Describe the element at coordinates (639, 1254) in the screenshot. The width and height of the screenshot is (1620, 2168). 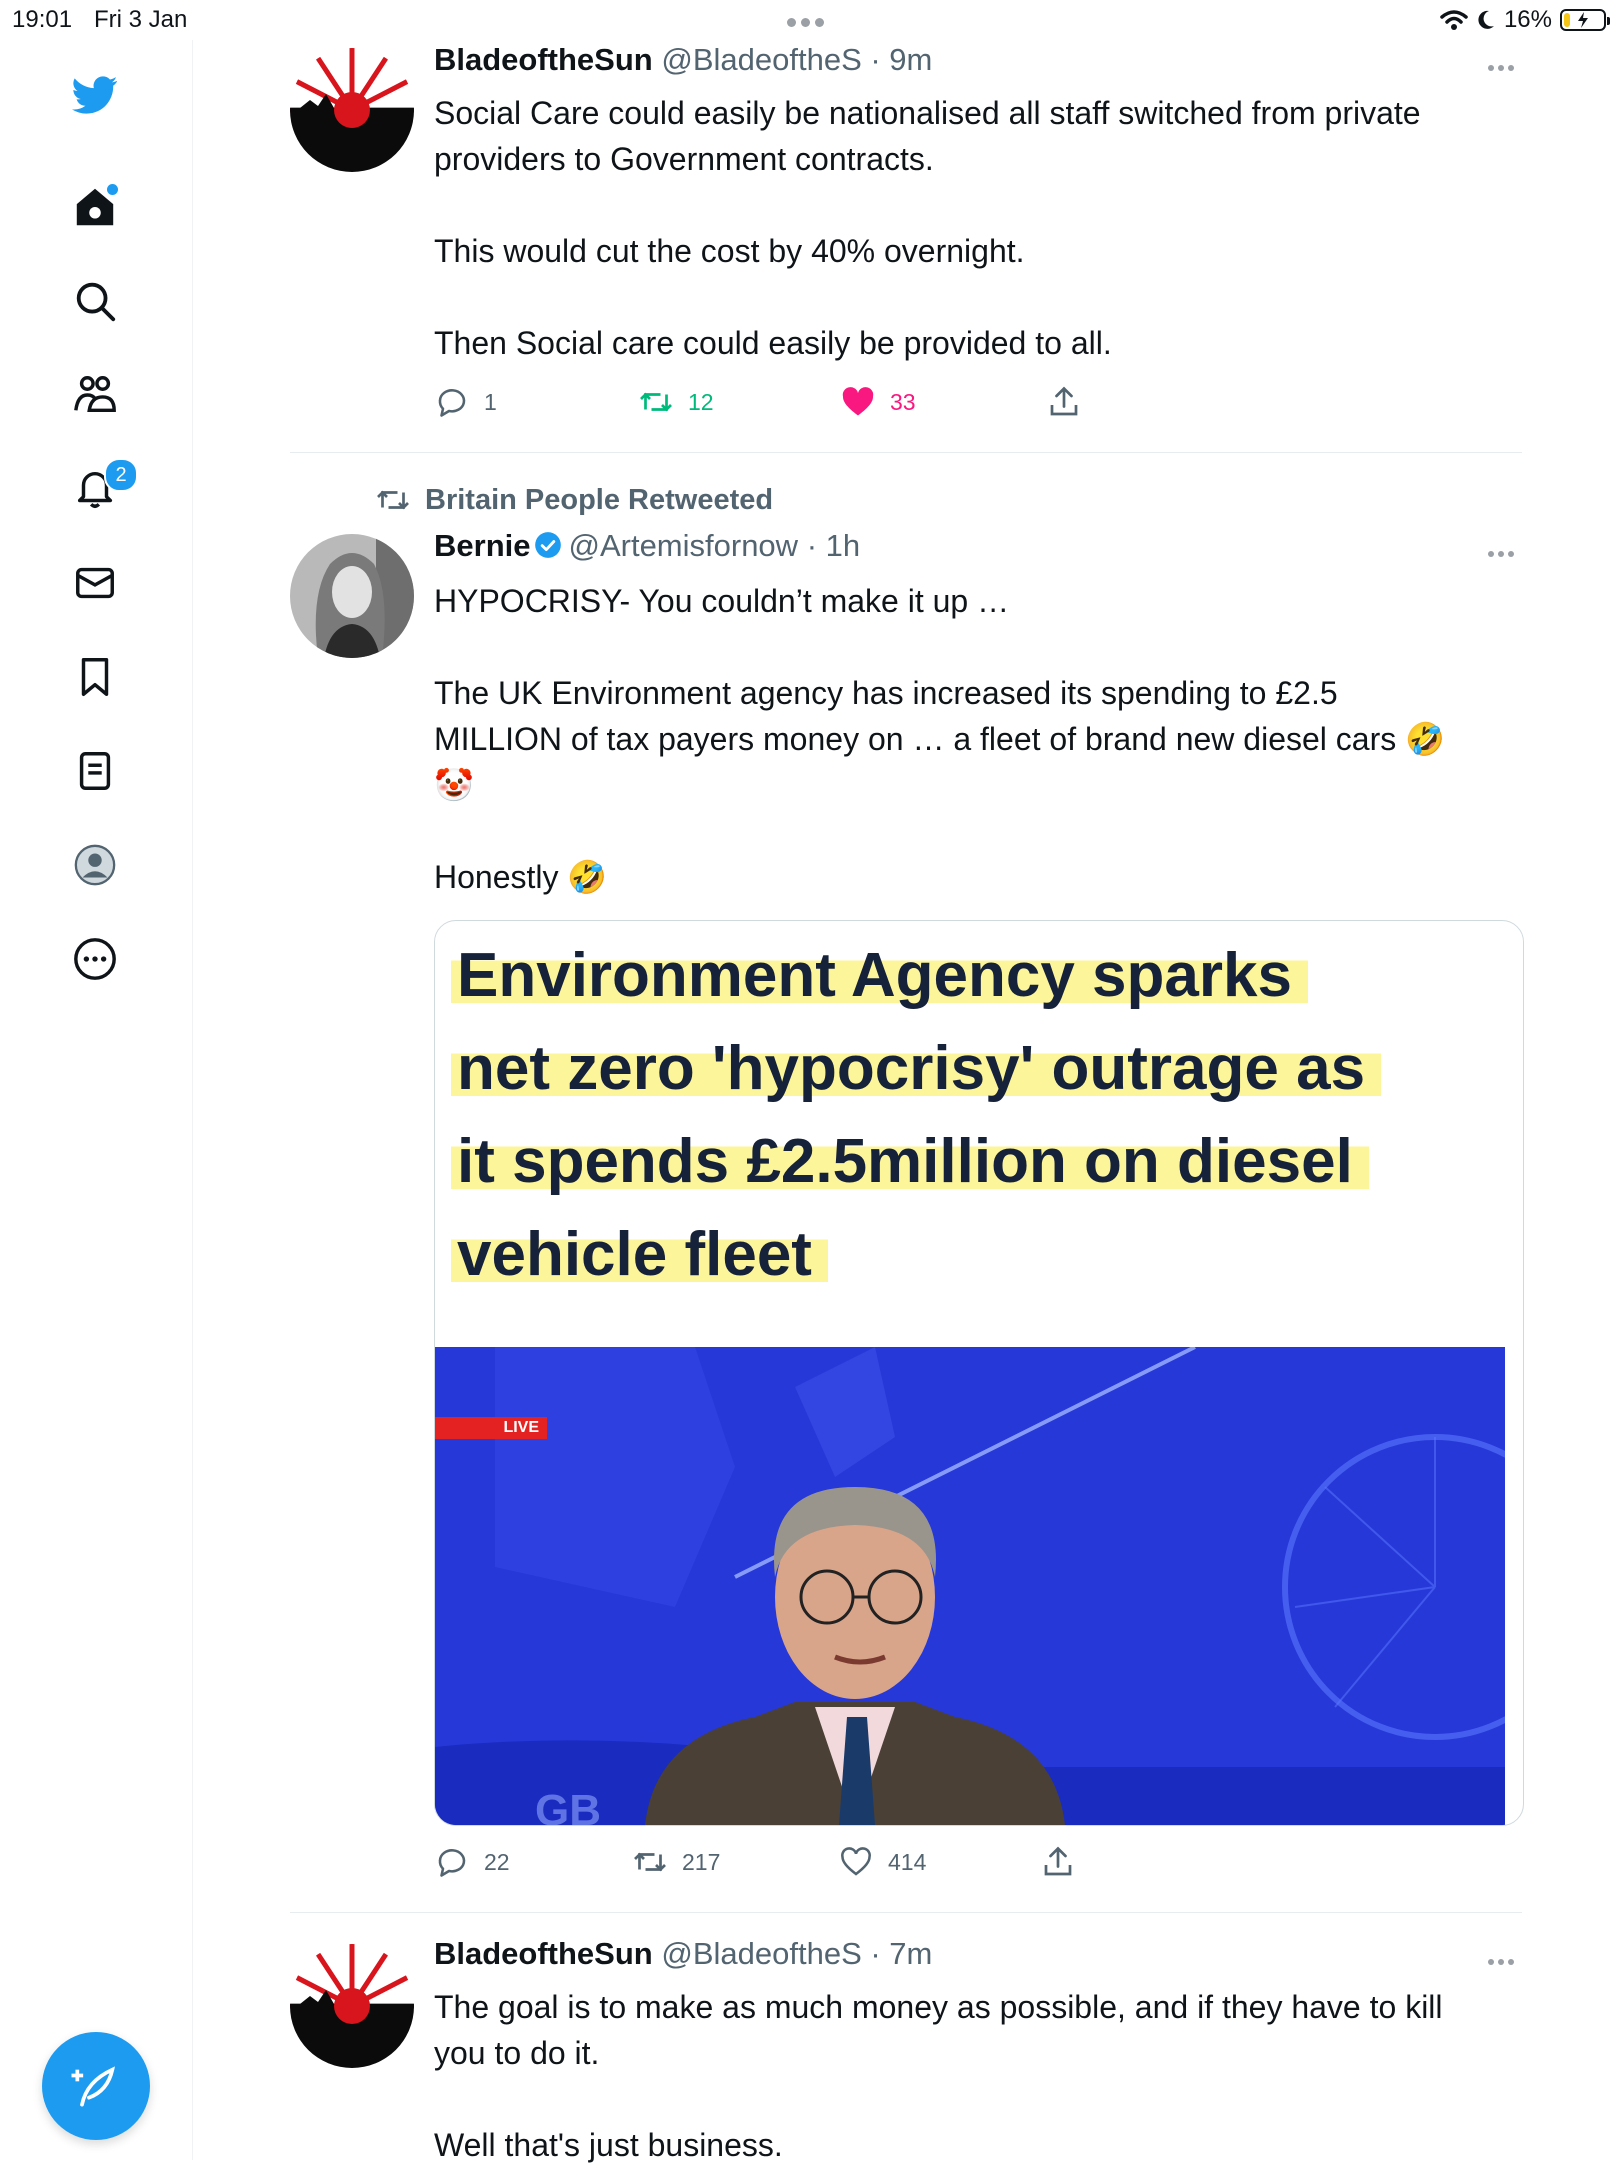
I see `headline-line: vehicle fleet` at that location.